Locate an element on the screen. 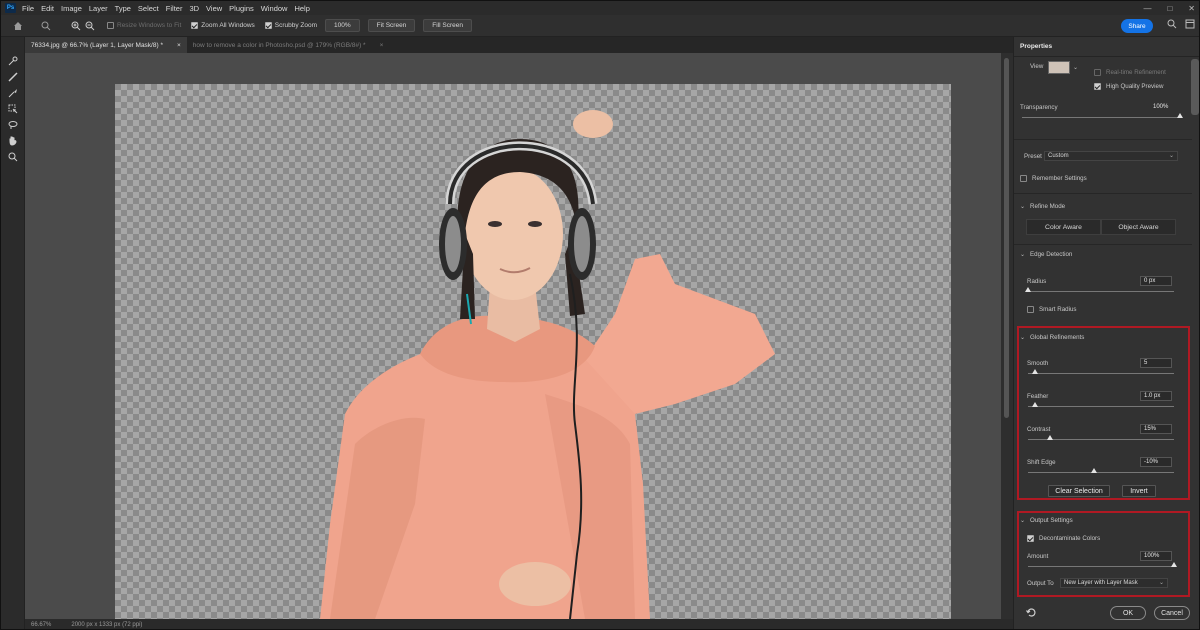 The height and width of the screenshot is (630, 1200). smooth-input: 5 is located at coordinates (1156, 363).